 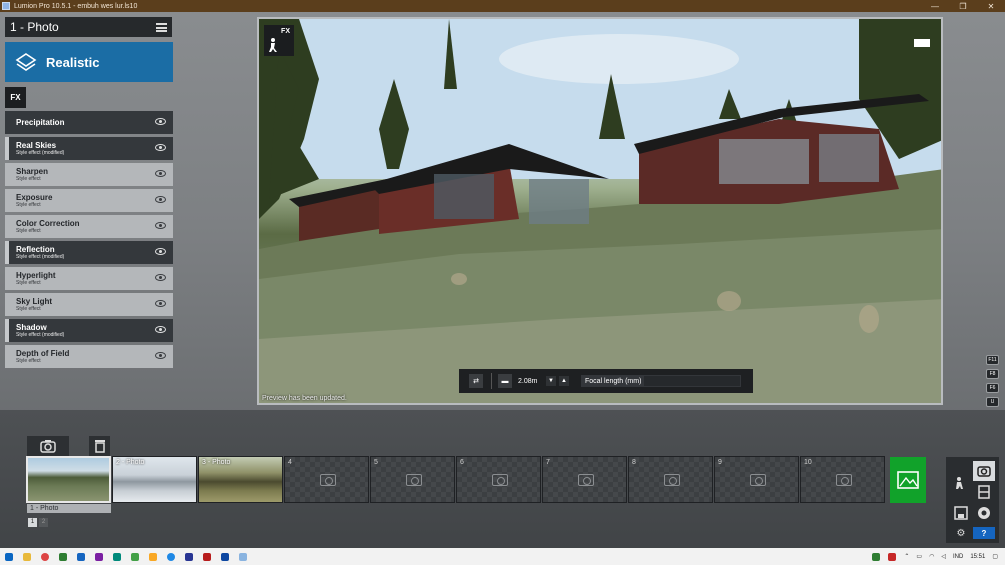 I want to click on divider, so click(x=491, y=381).